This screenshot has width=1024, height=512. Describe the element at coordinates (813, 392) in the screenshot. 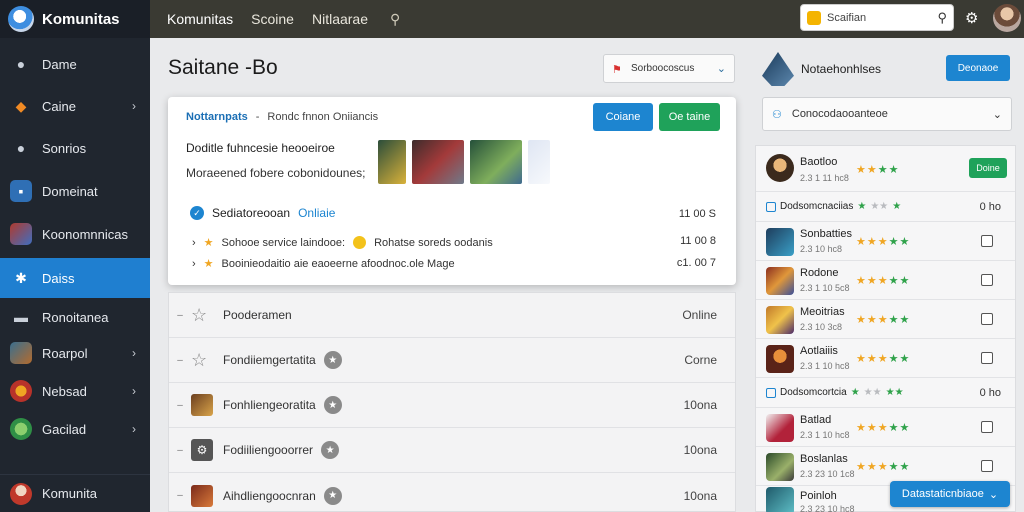

I see `section-header-label: Dodsomcortcia` at that location.